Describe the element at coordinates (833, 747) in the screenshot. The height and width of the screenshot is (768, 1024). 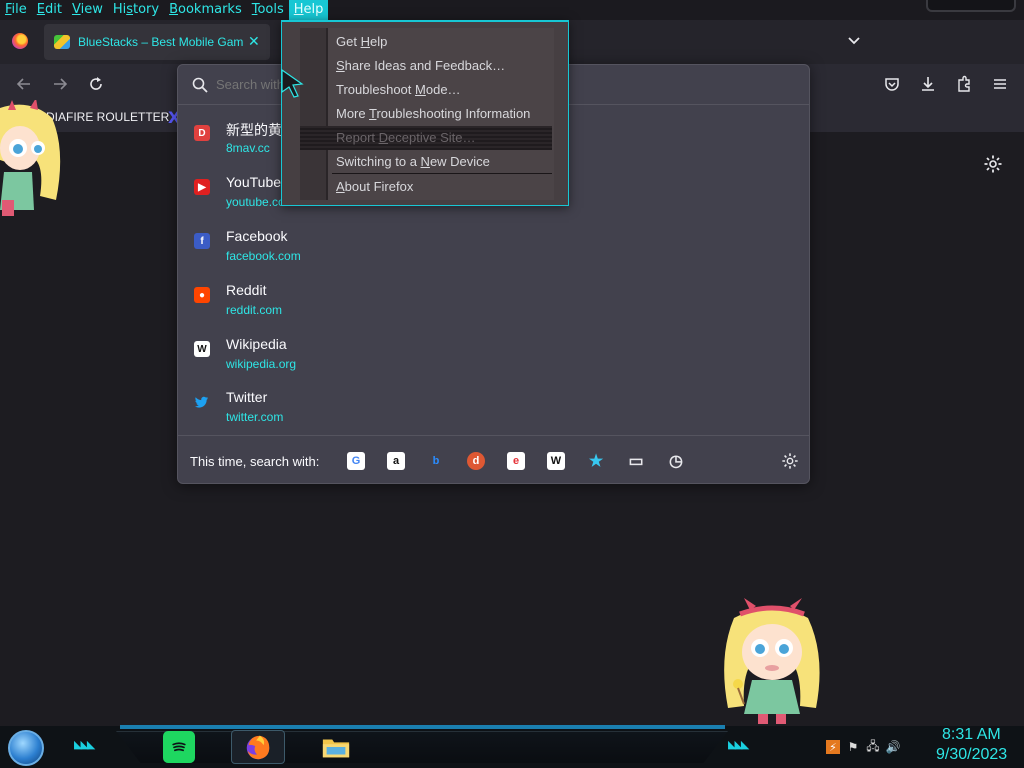
I see `tray-app-icon: ⚡` at that location.